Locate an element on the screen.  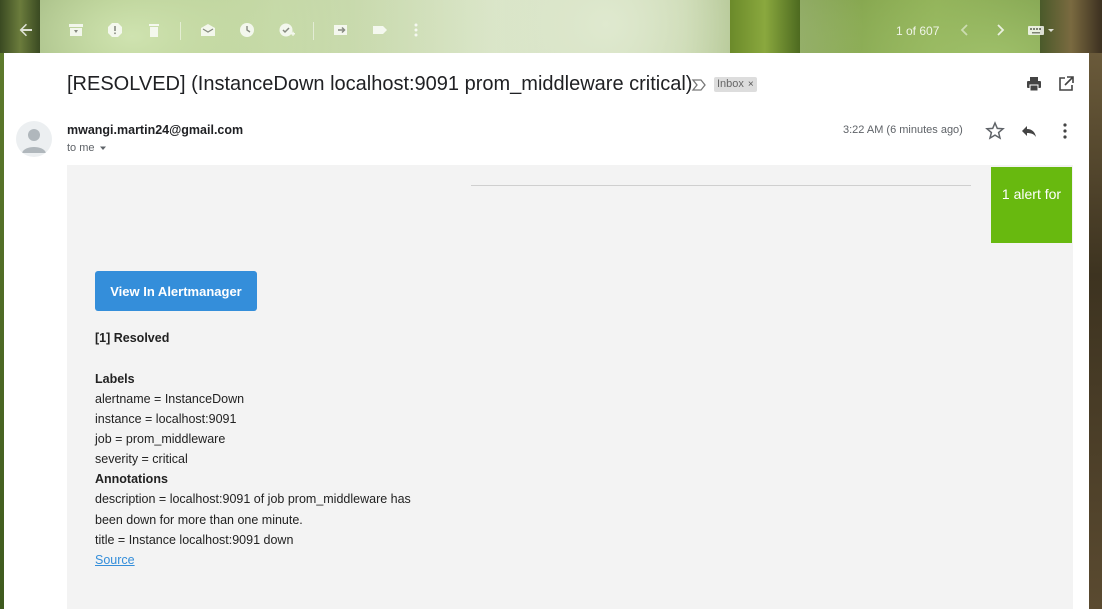
avatar is located at coordinates (34, 139).